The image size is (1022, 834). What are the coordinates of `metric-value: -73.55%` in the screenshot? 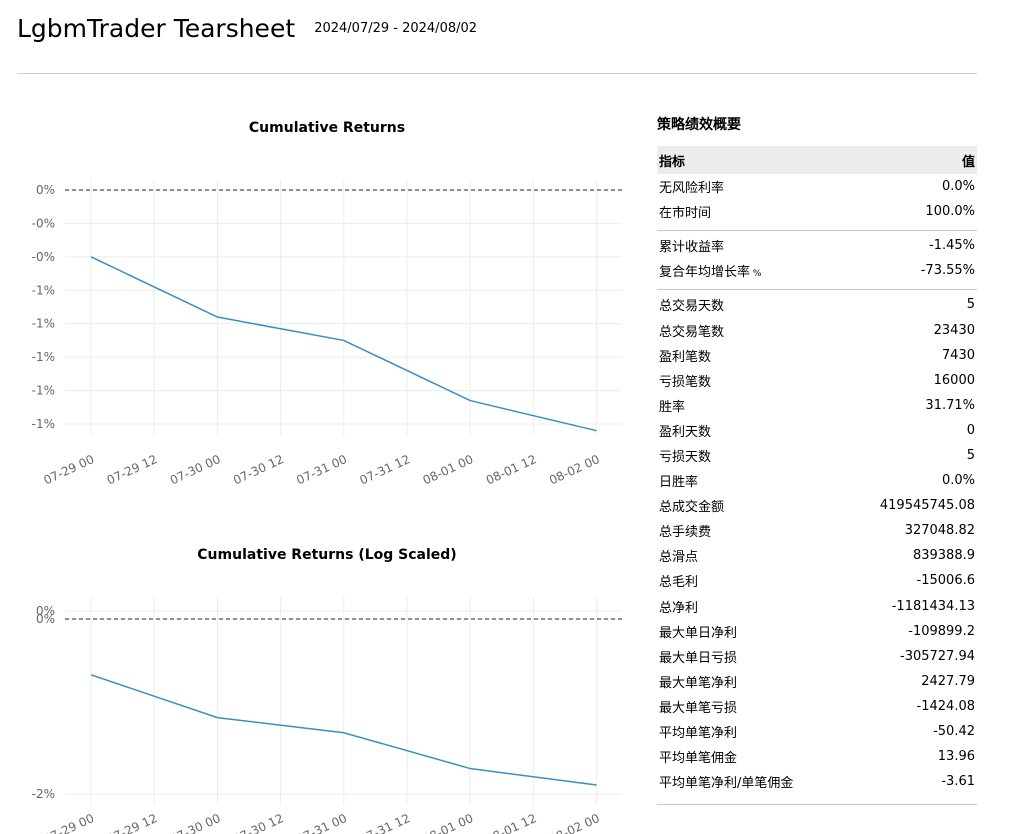 It's located at (947, 271).